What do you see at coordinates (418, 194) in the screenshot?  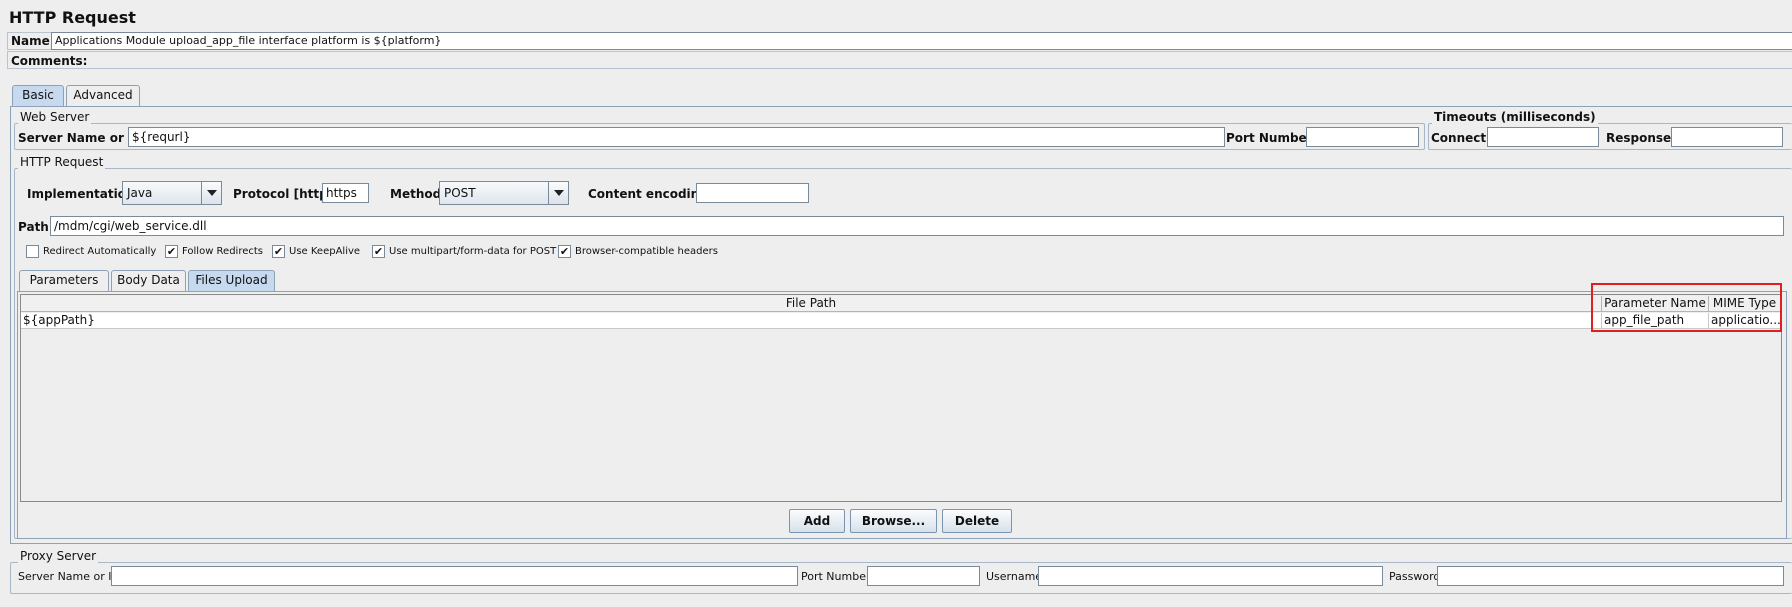 I see `method-label: Method:` at bounding box center [418, 194].